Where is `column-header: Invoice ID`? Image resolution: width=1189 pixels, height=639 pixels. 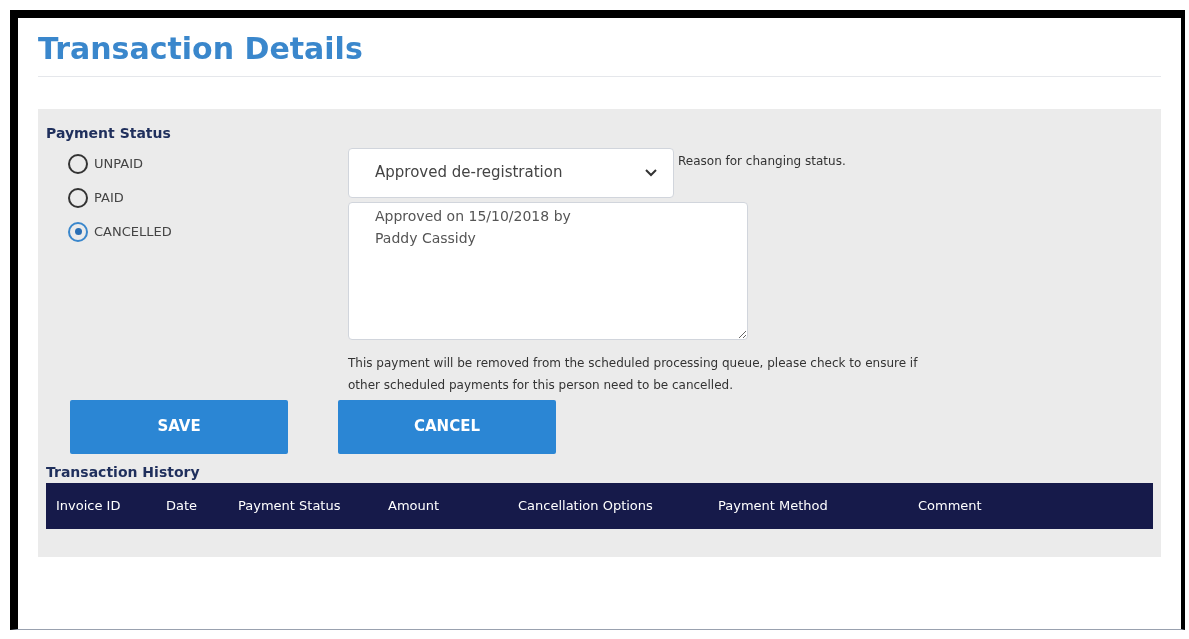
column-header: Invoice ID is located at coordinates (89, 505).